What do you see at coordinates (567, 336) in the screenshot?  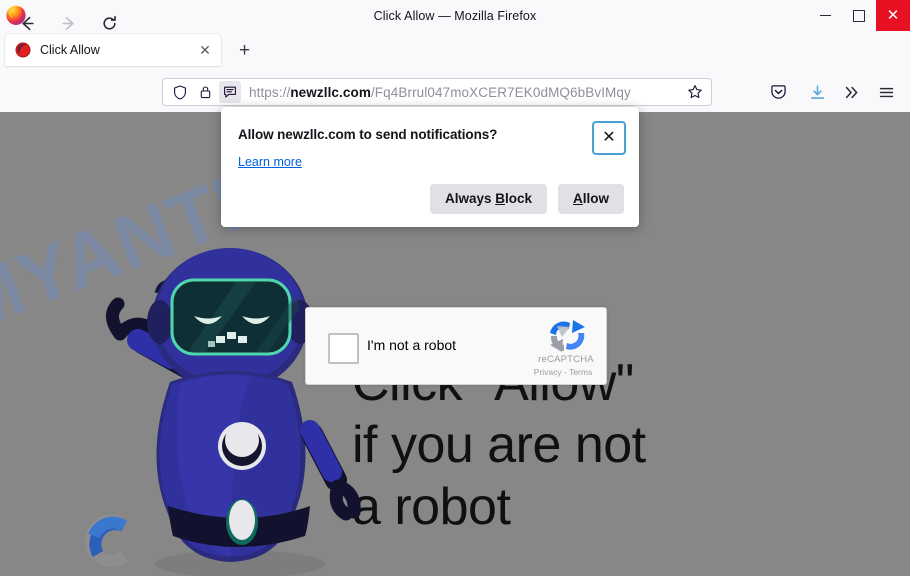 I see `recaptcha-logo-icon` at bounding box center [567, 336].